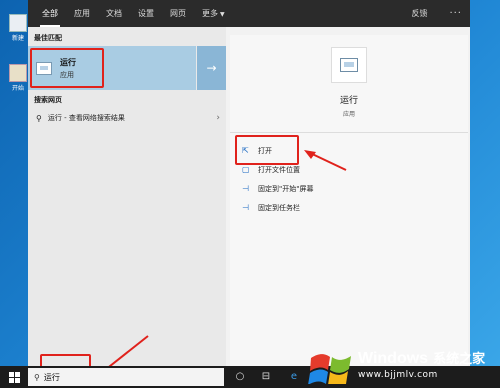 This screenshot has width=500, height=388. What do you see at coordinates (329, 369) in the screenshot?
I see `windows-watermark-logo` at bounding box center [329, 369].